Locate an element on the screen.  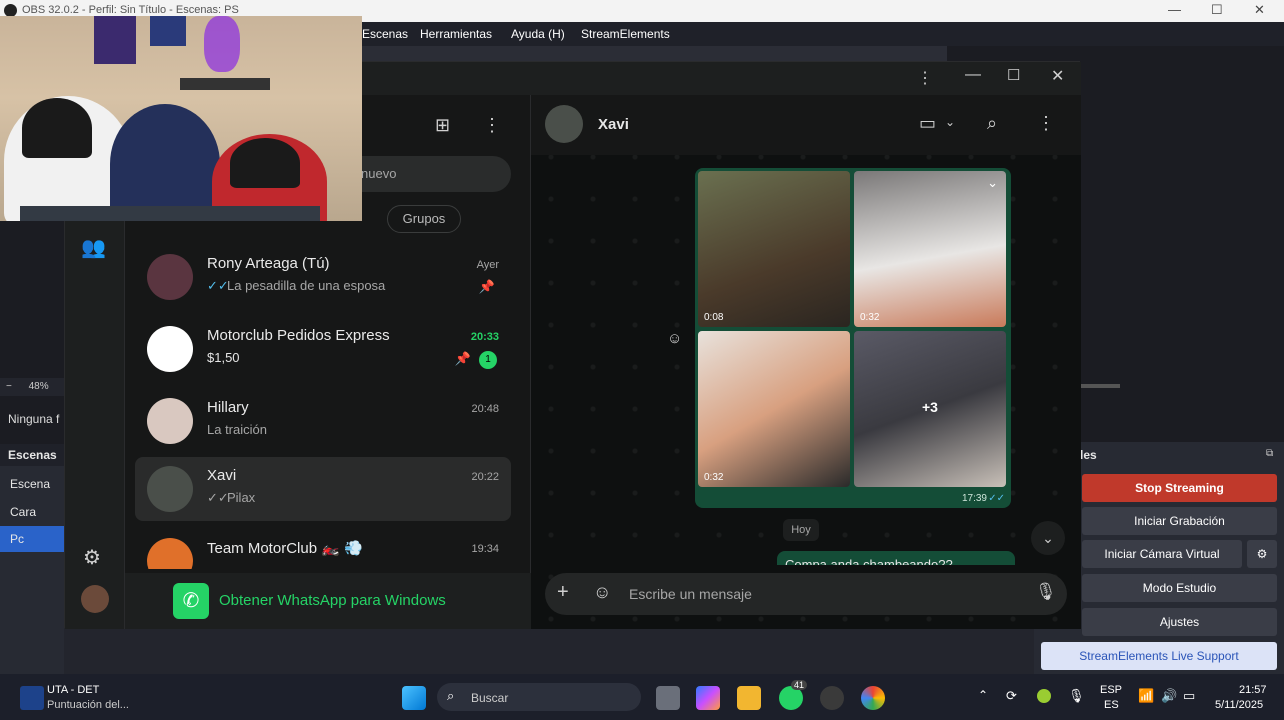
windows-start-icon is located at coordinates (414, 698).